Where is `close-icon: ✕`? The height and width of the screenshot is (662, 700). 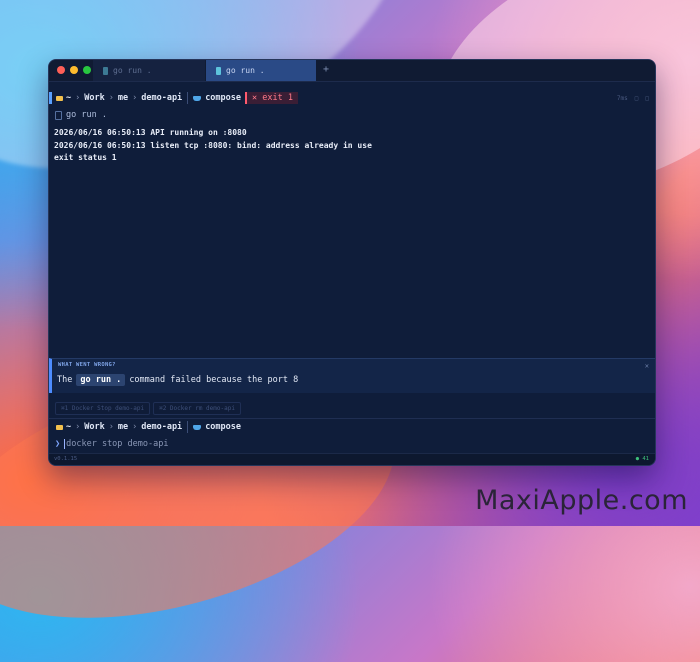 close-icon: ✕ is located at coordinates (647, 366).